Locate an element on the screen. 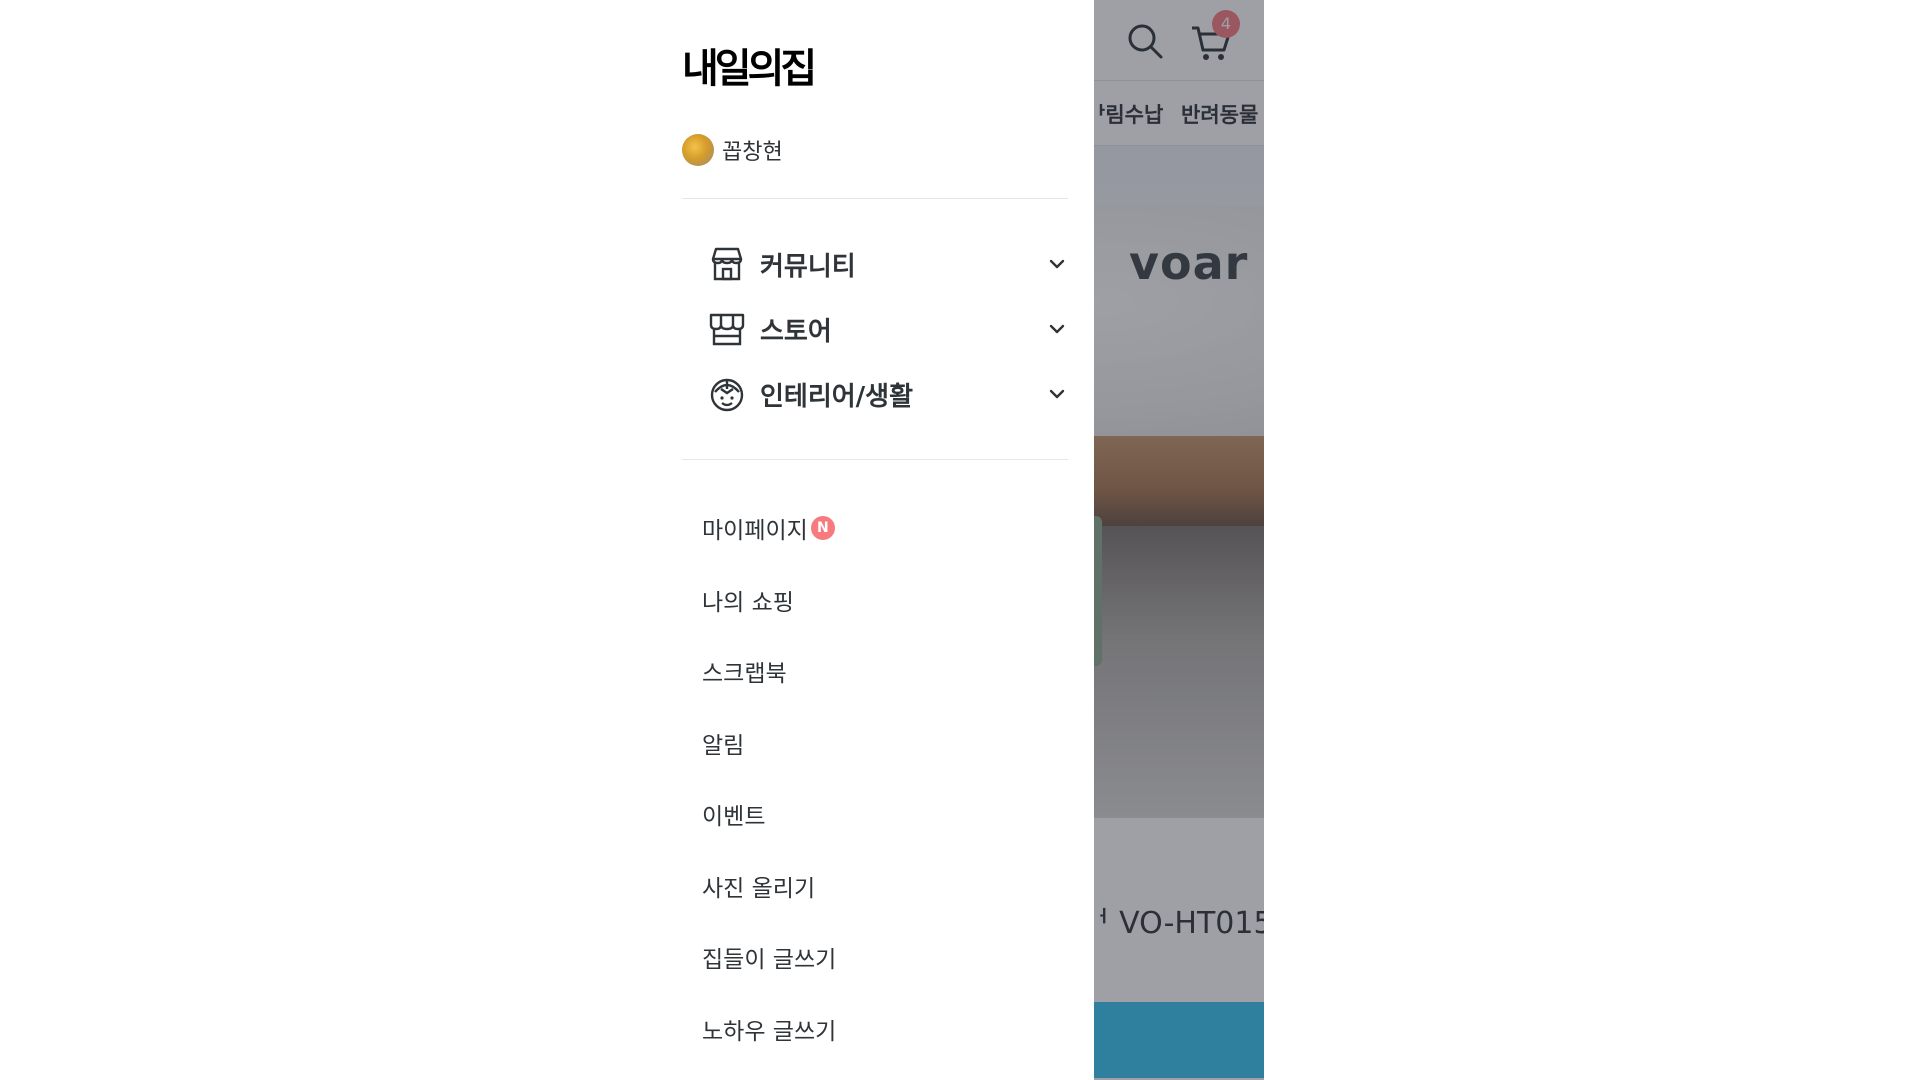 The width and height of the screenshot is (1920, 1080). menu-scrapbook: 스크랩북 is located at coordinates (744, 671).